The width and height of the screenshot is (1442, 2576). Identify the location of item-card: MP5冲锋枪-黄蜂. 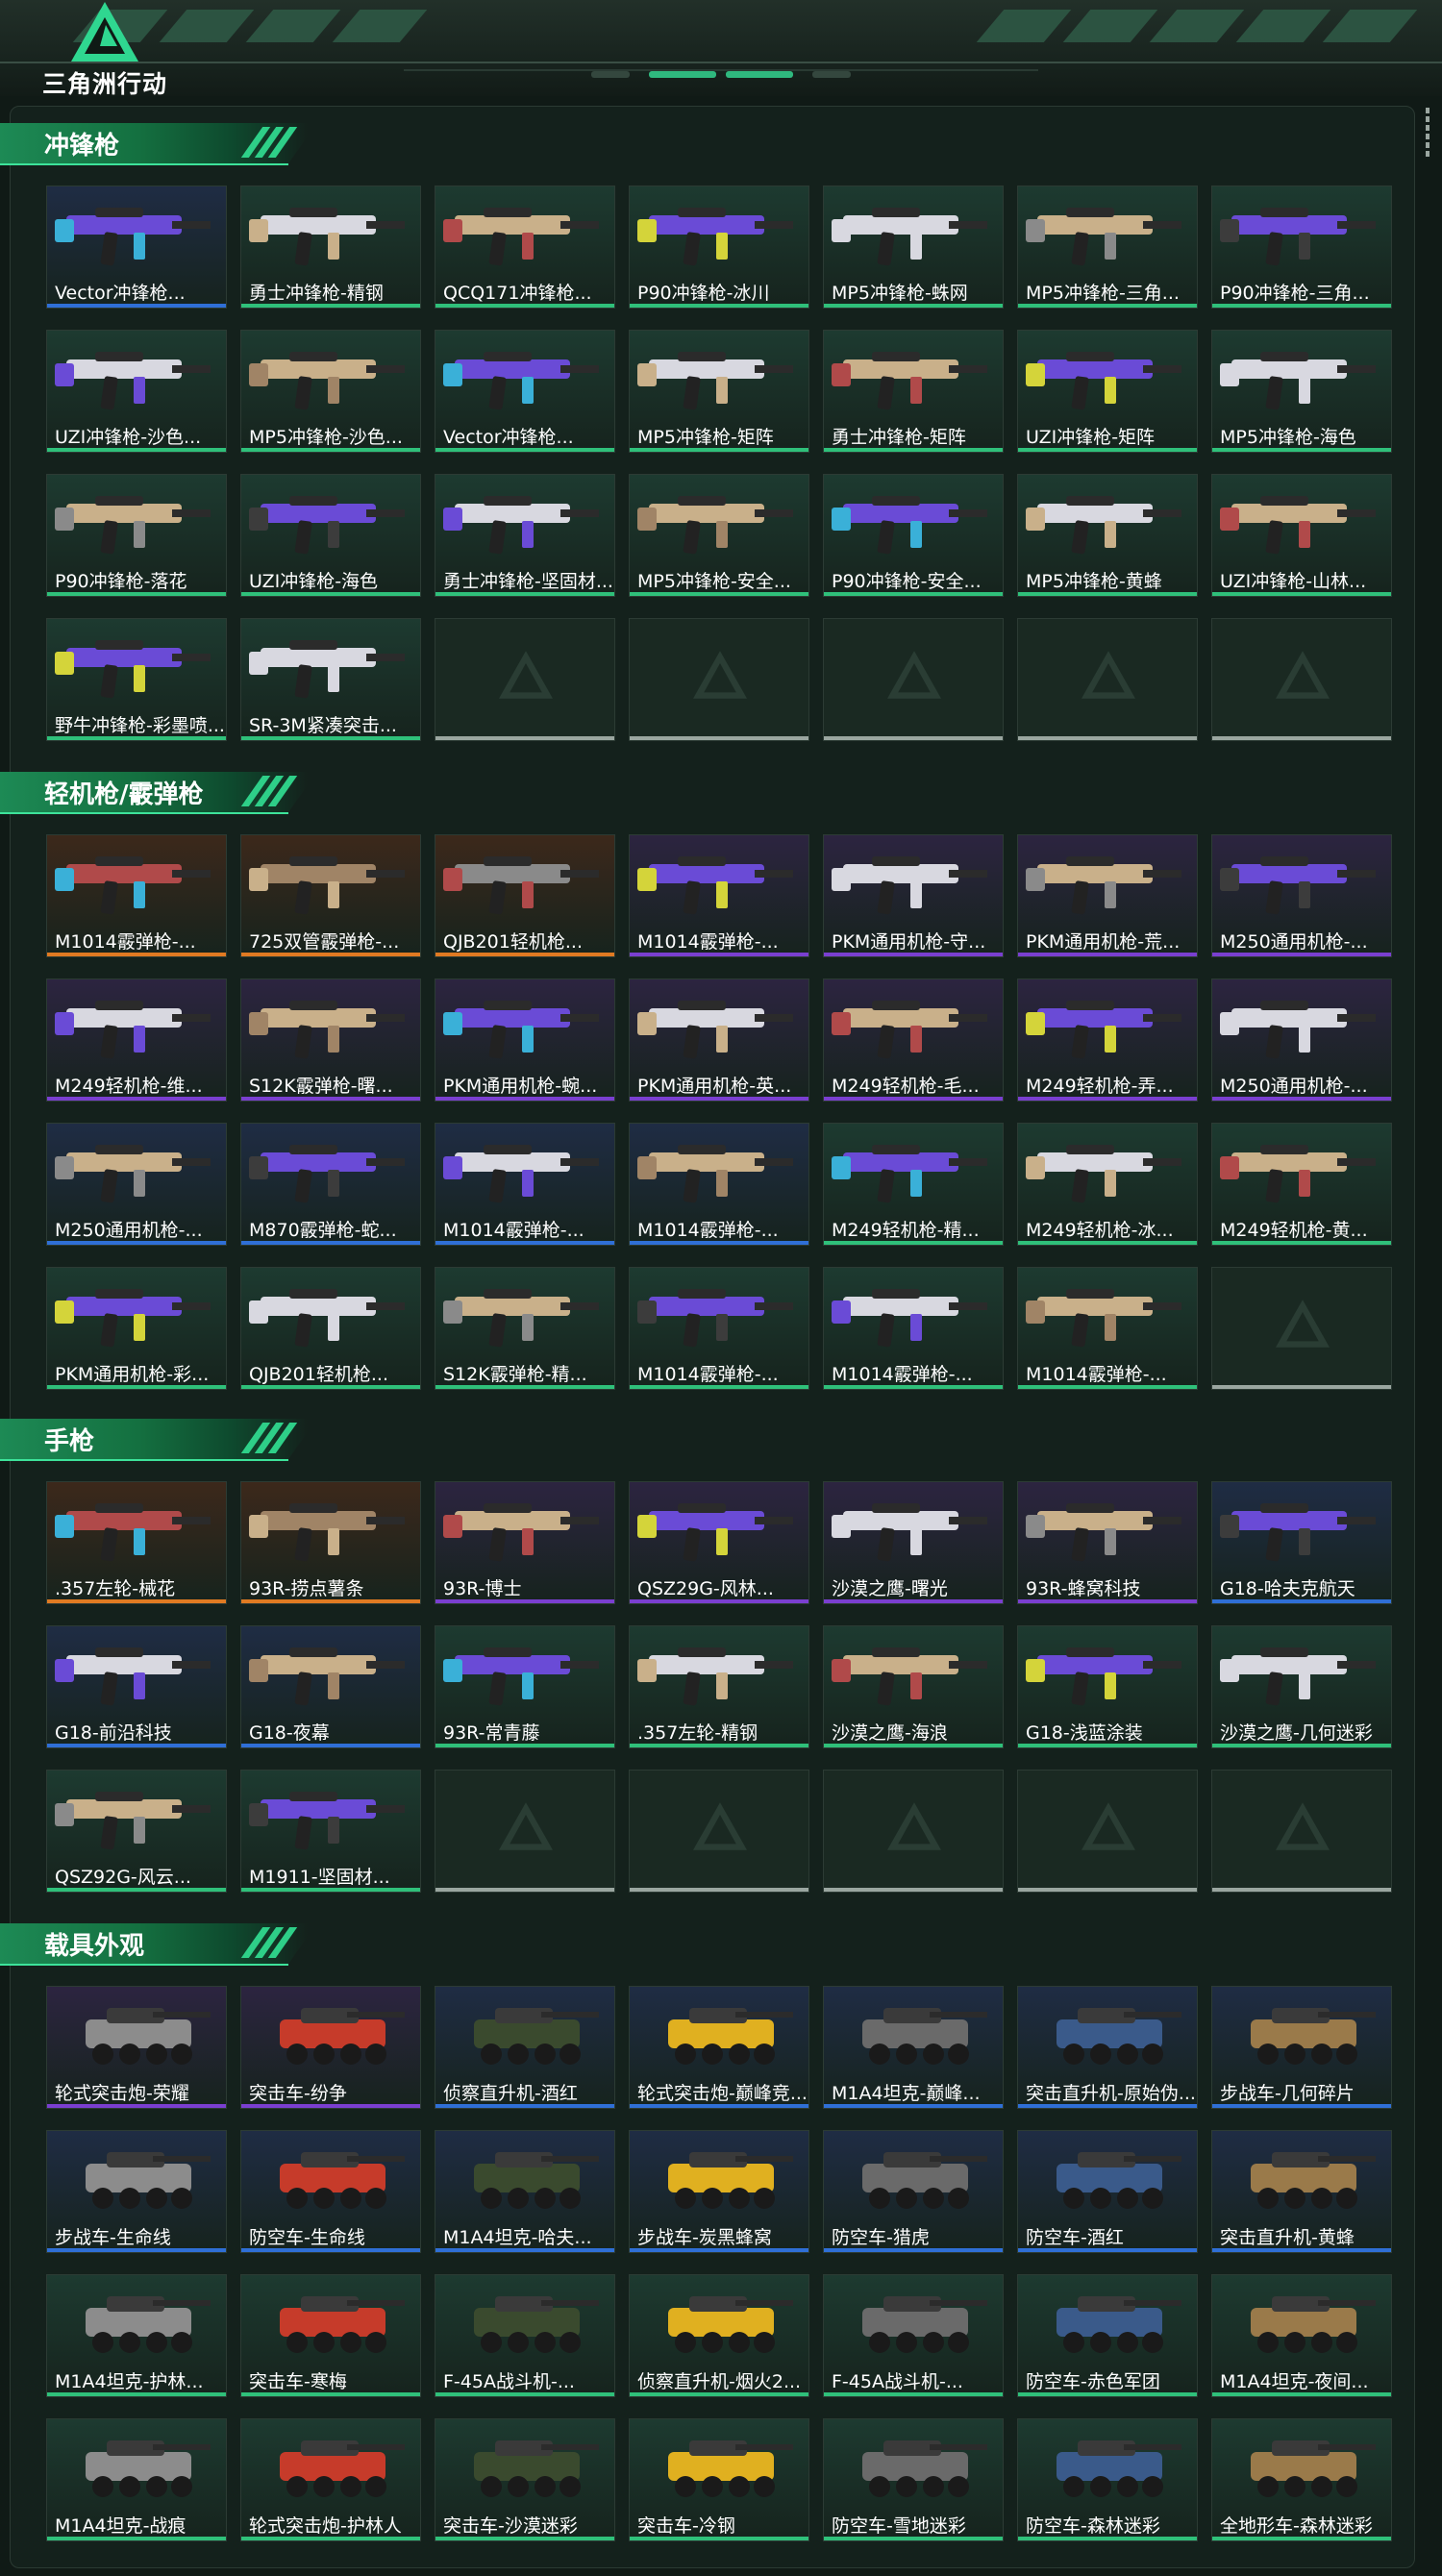
(1107, 536).